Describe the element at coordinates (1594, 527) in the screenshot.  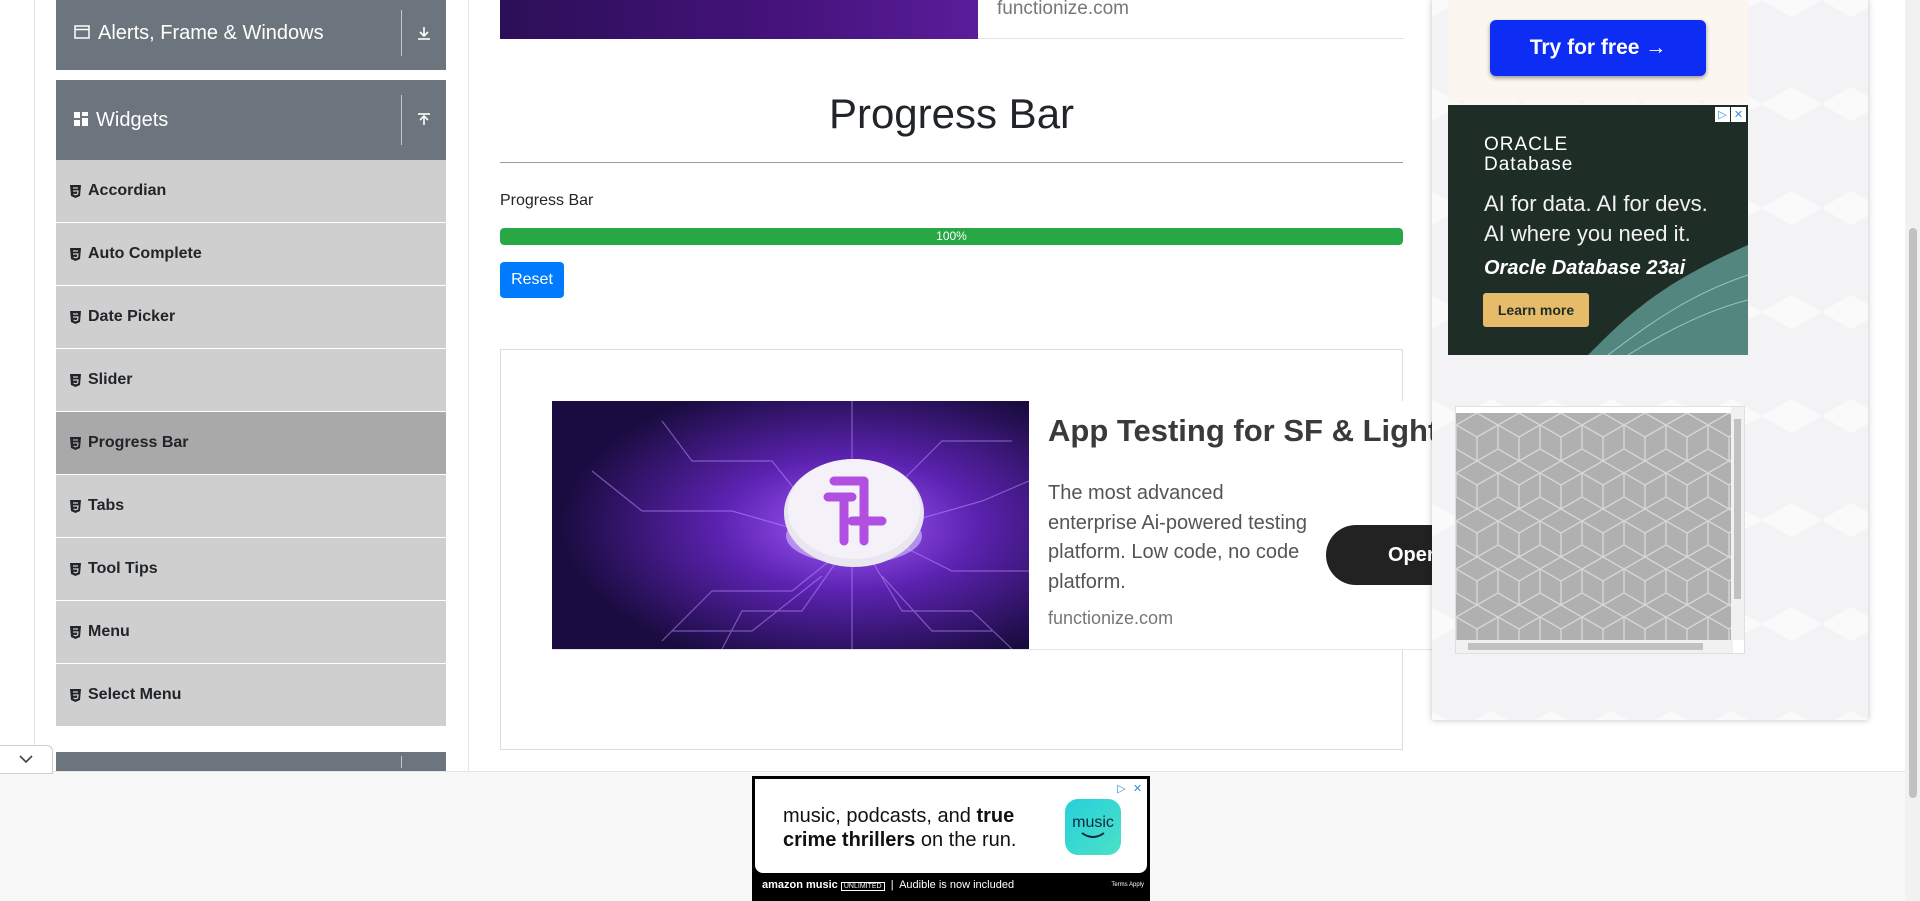
I see `cube-pattern-image` at that location.